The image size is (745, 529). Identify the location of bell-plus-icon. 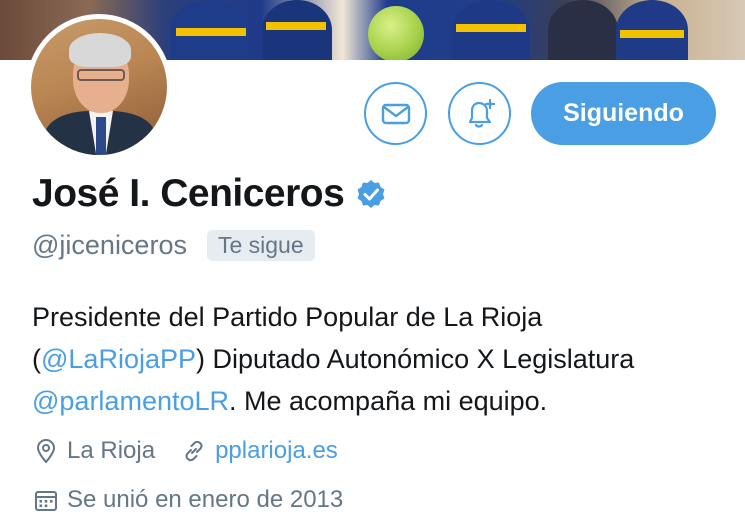
(481, 113).